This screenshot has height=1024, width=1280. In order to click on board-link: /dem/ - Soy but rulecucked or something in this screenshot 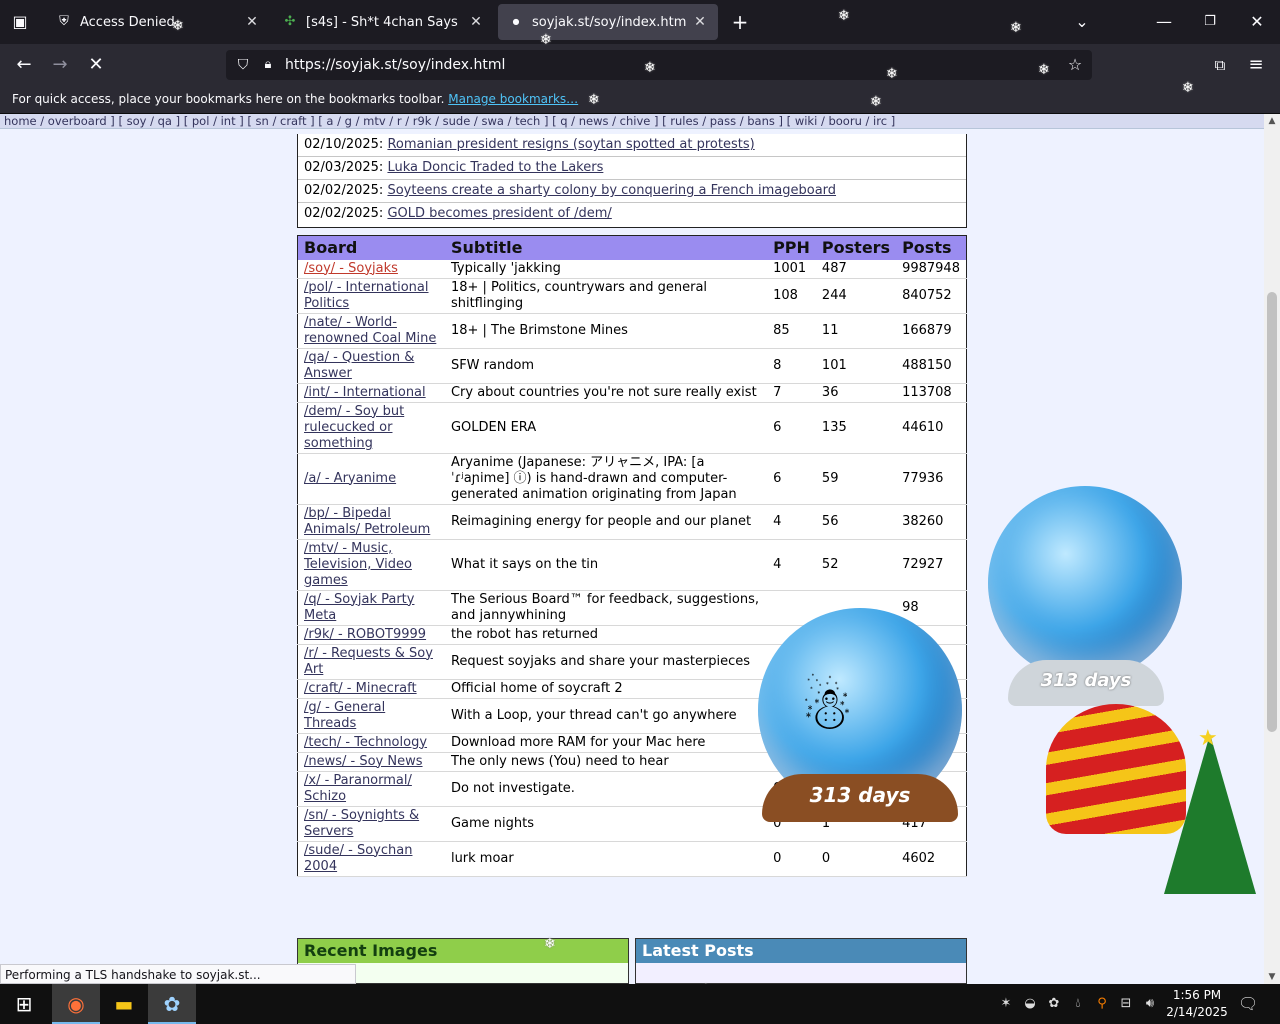, I will do `click(354, 427)`.